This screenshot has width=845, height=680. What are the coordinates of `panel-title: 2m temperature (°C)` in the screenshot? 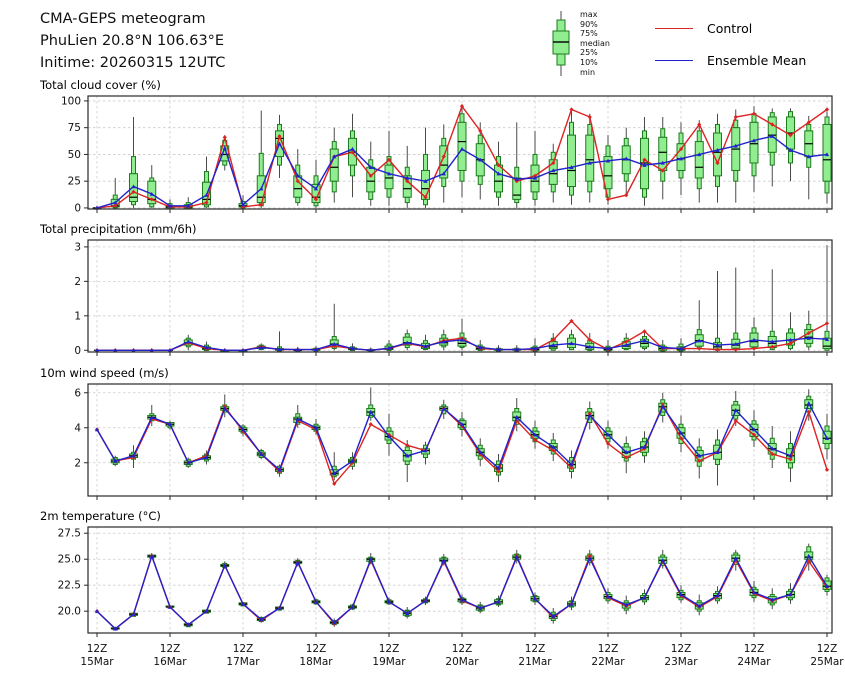 It's located at (100, 516).